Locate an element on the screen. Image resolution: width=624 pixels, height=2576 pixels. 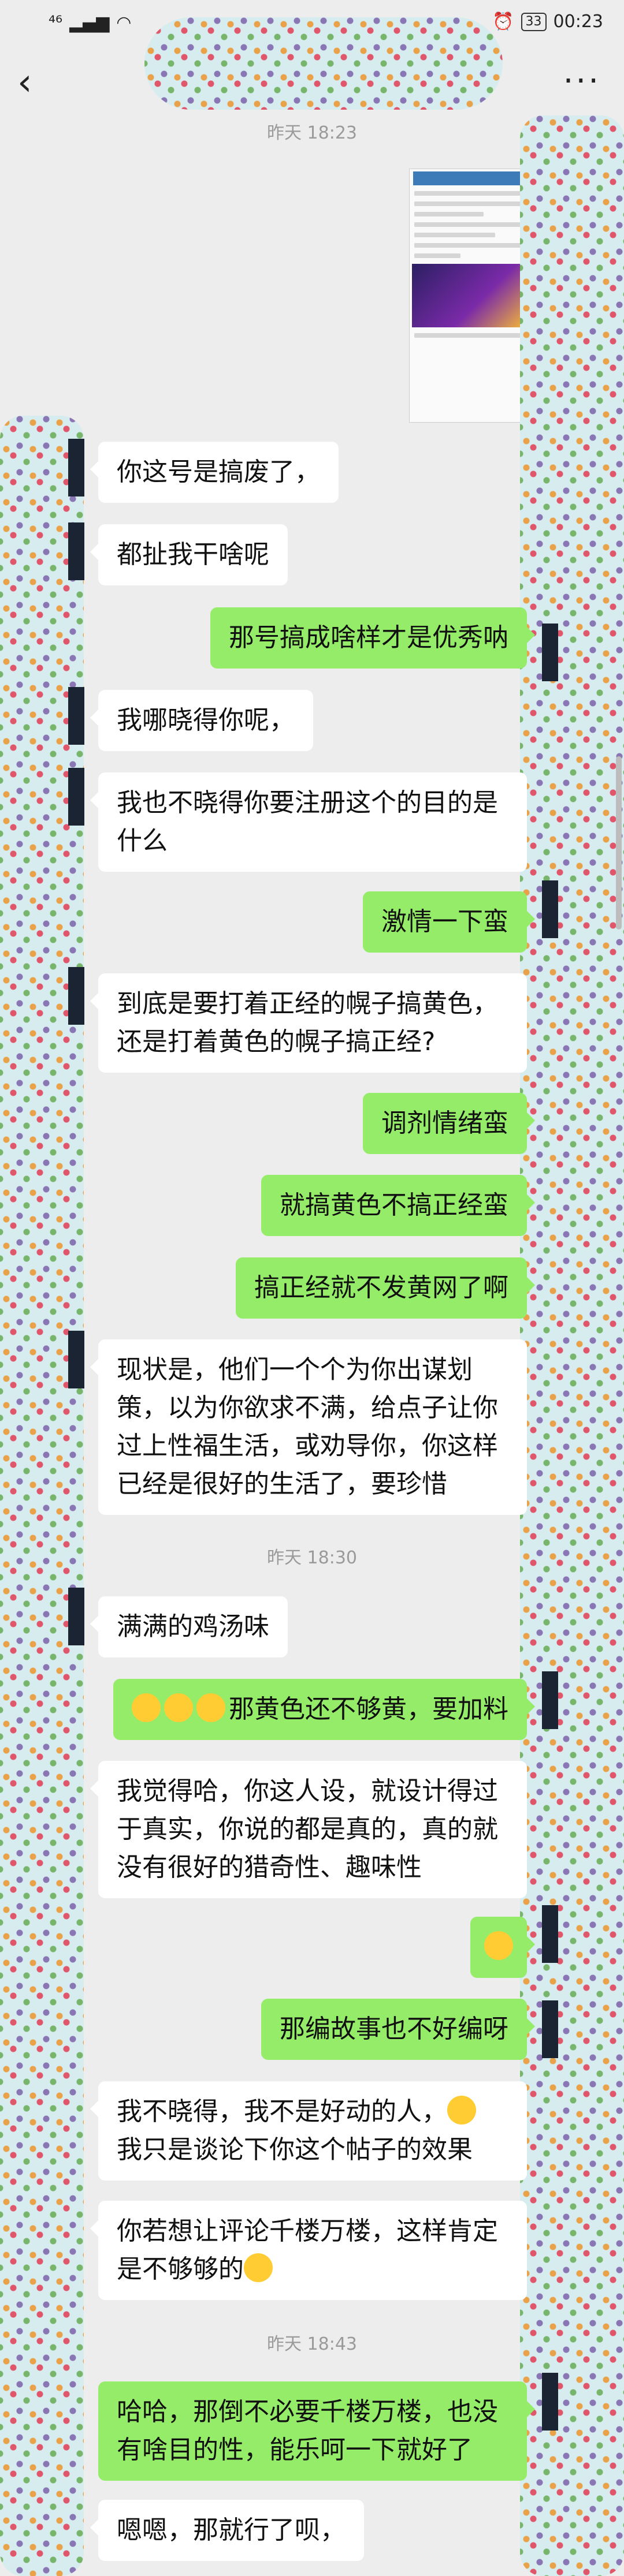
more-button: ··· is located at coordinates (582, 81).